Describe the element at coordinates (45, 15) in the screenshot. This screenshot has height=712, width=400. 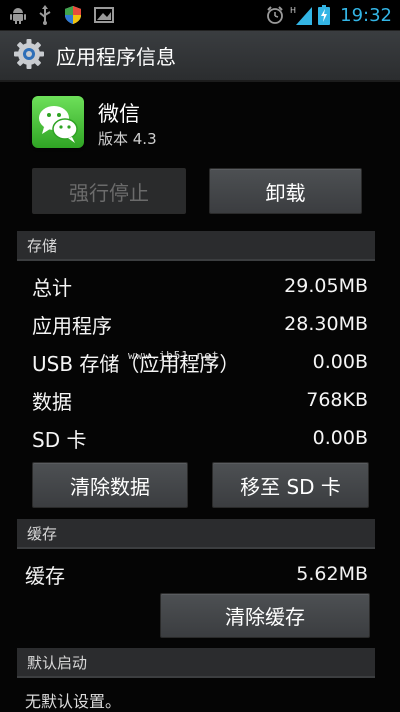
I see `usb-icon` at that location.